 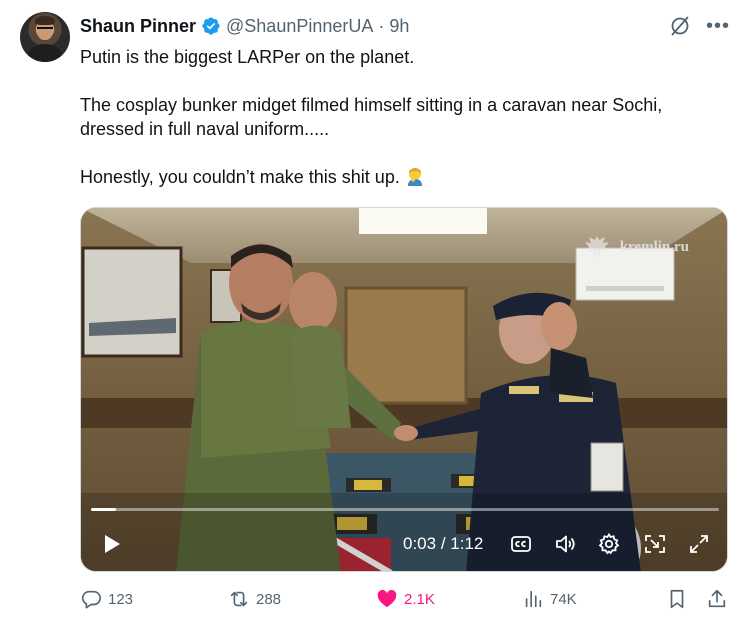 I want to click on video-progress-fill, so click(x=104, y=509).